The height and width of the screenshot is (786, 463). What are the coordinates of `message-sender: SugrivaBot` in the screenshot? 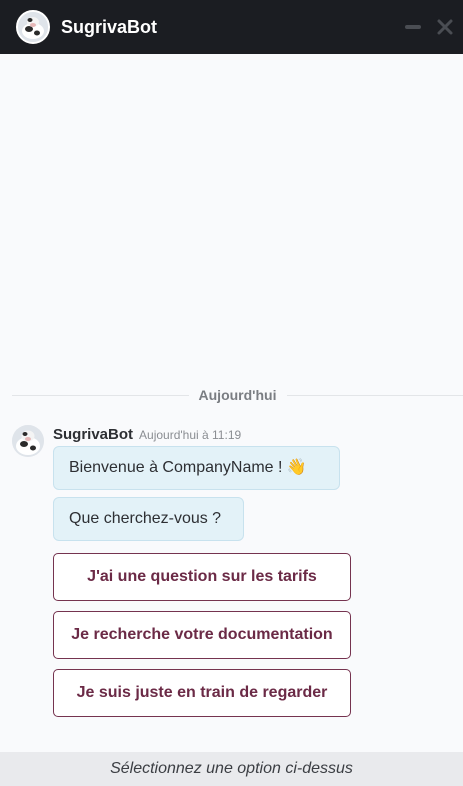 It's located at (93, 434).